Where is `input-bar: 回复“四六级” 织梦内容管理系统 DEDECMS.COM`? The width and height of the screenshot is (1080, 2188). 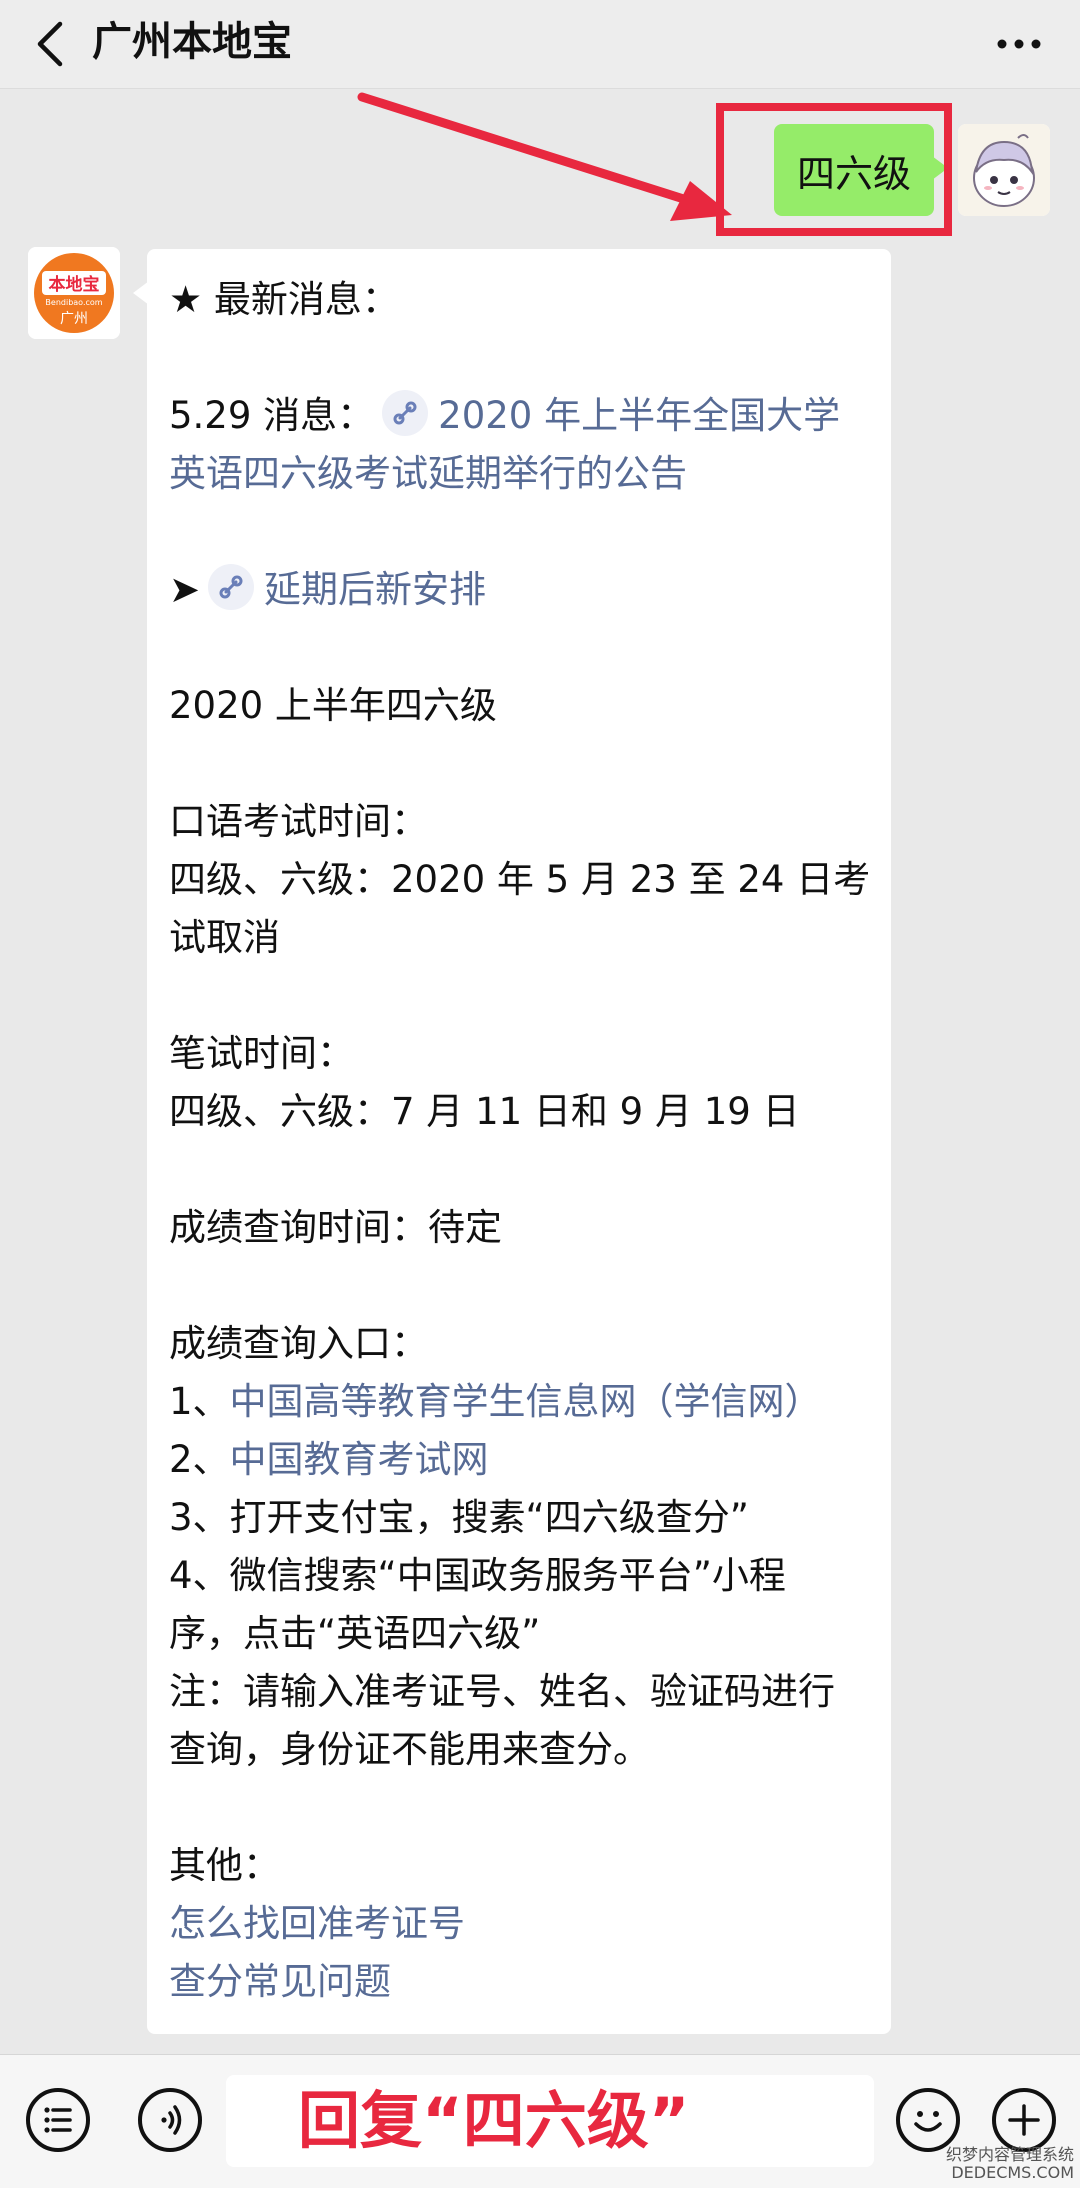 input-bar: 回复“四六级” 织梦内容管理系统 DEDECMS.COM is located at coordinates (540, 2121).